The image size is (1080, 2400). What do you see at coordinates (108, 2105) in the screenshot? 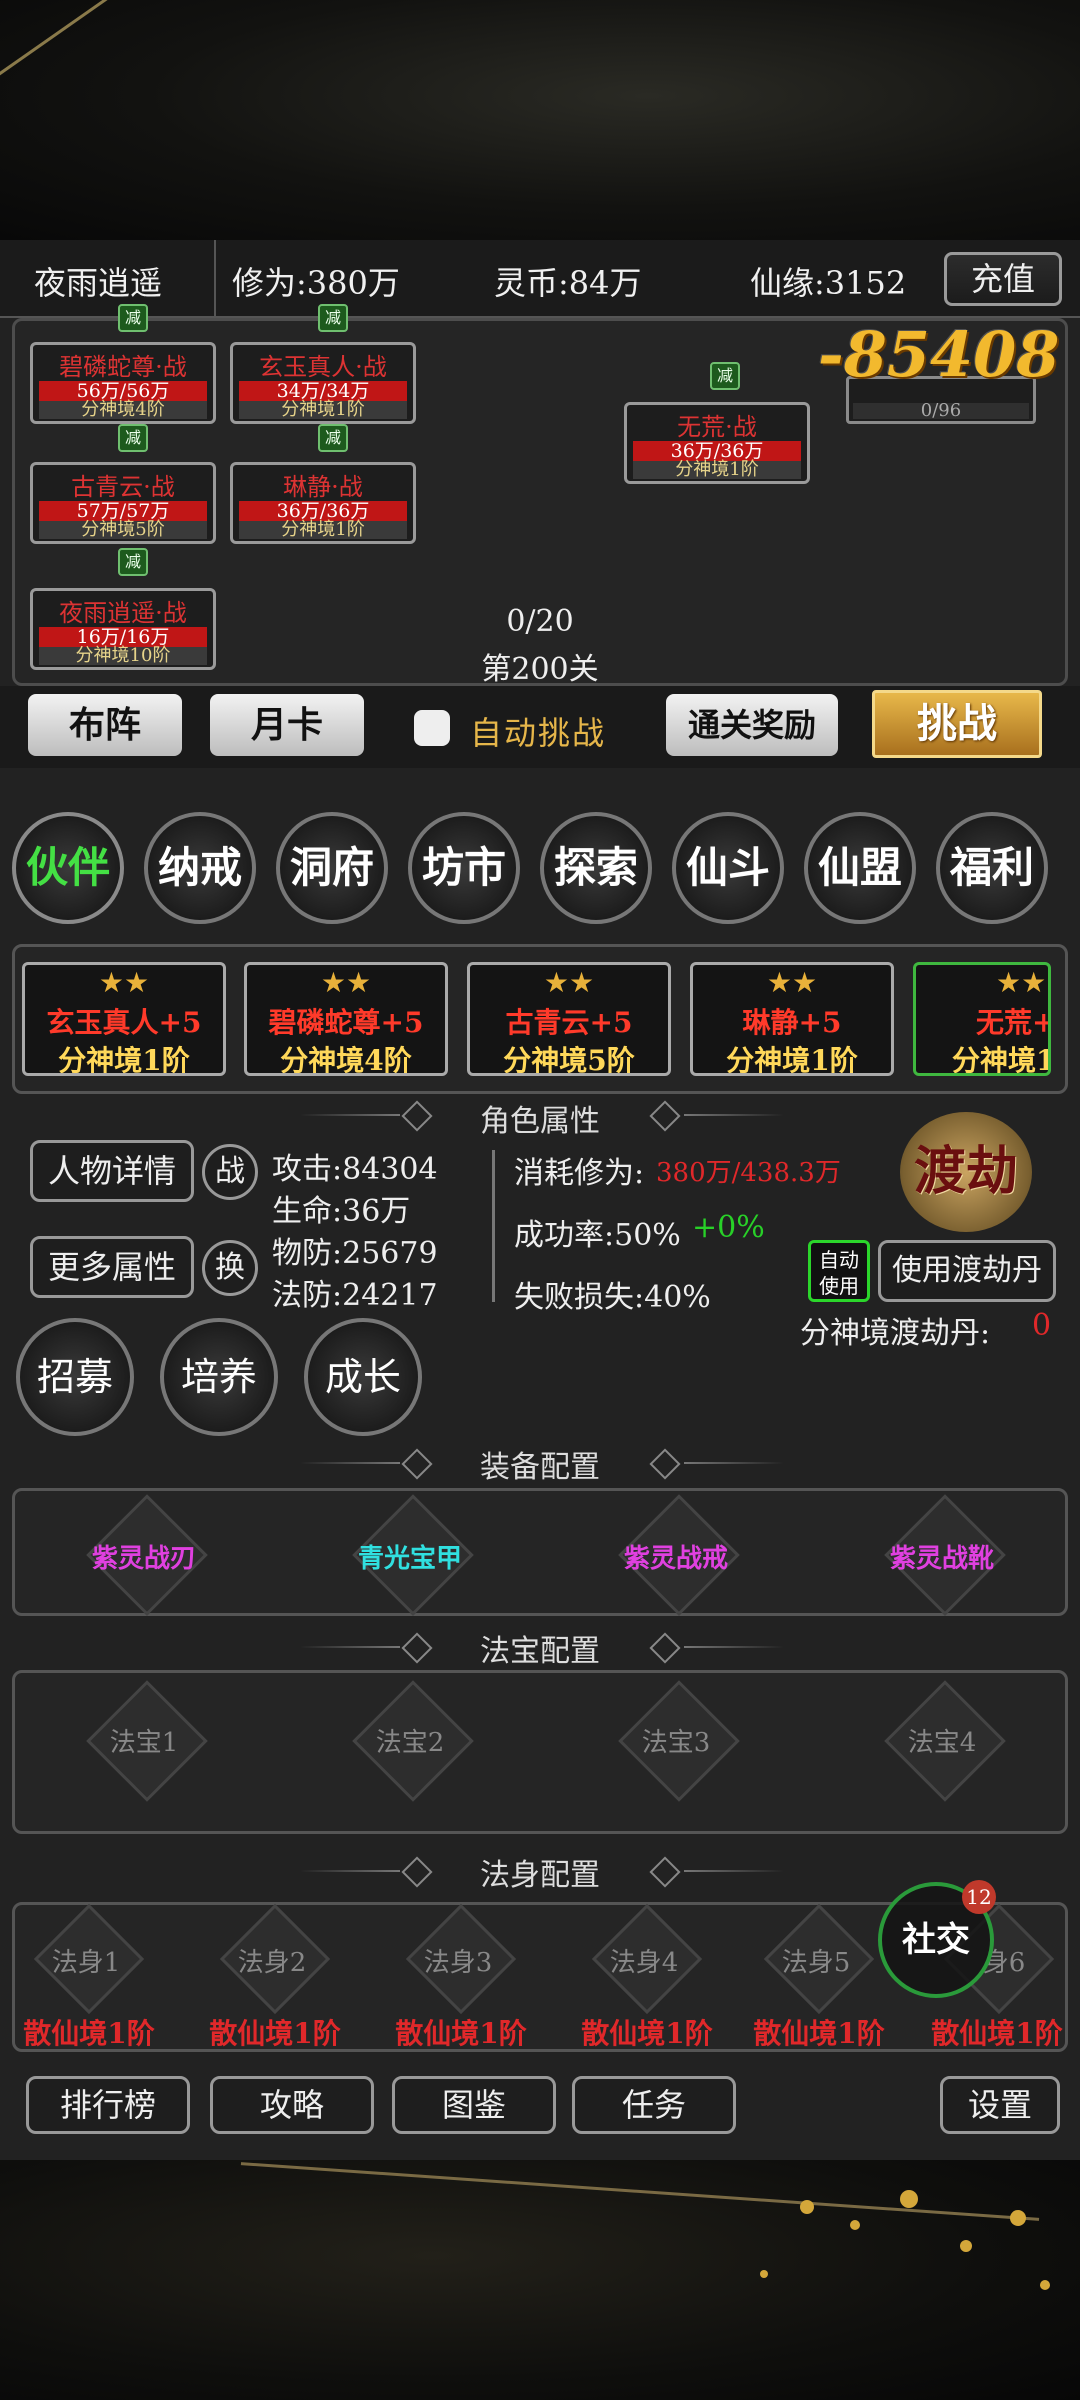
I see `leaderboard-button: 排行榜` at bounding box center [108, 2105].